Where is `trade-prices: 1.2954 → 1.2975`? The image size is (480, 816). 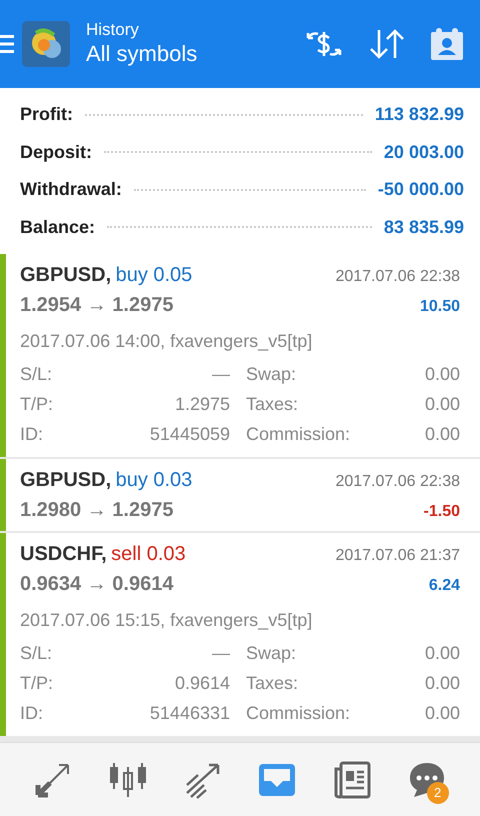 trade-prices: 1.2954 → 1.2975 is located at coordinates (97, 305).